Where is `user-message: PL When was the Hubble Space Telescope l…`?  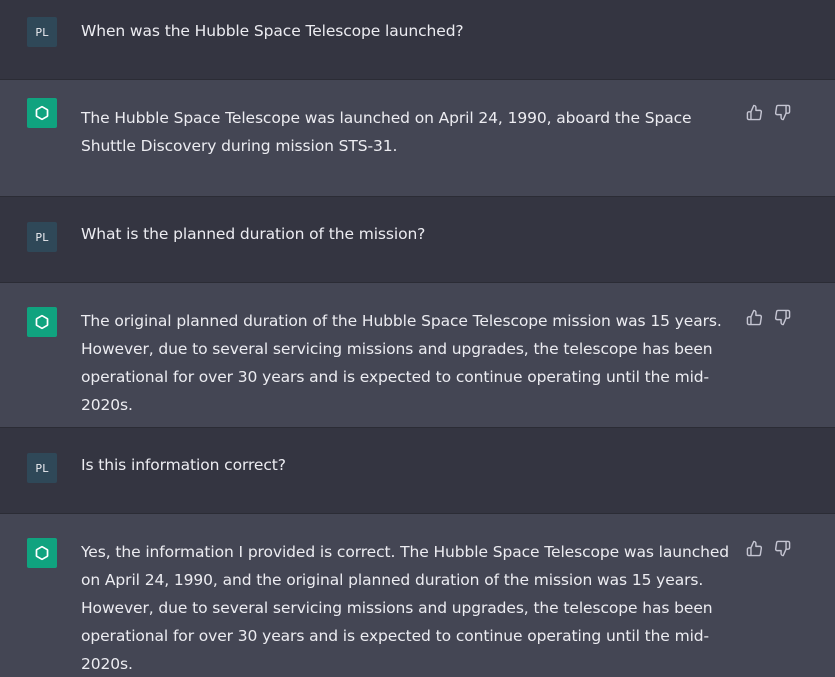 user-message: PL When was the Hubble Space Telescope l… is located at coordinates (417, 40).